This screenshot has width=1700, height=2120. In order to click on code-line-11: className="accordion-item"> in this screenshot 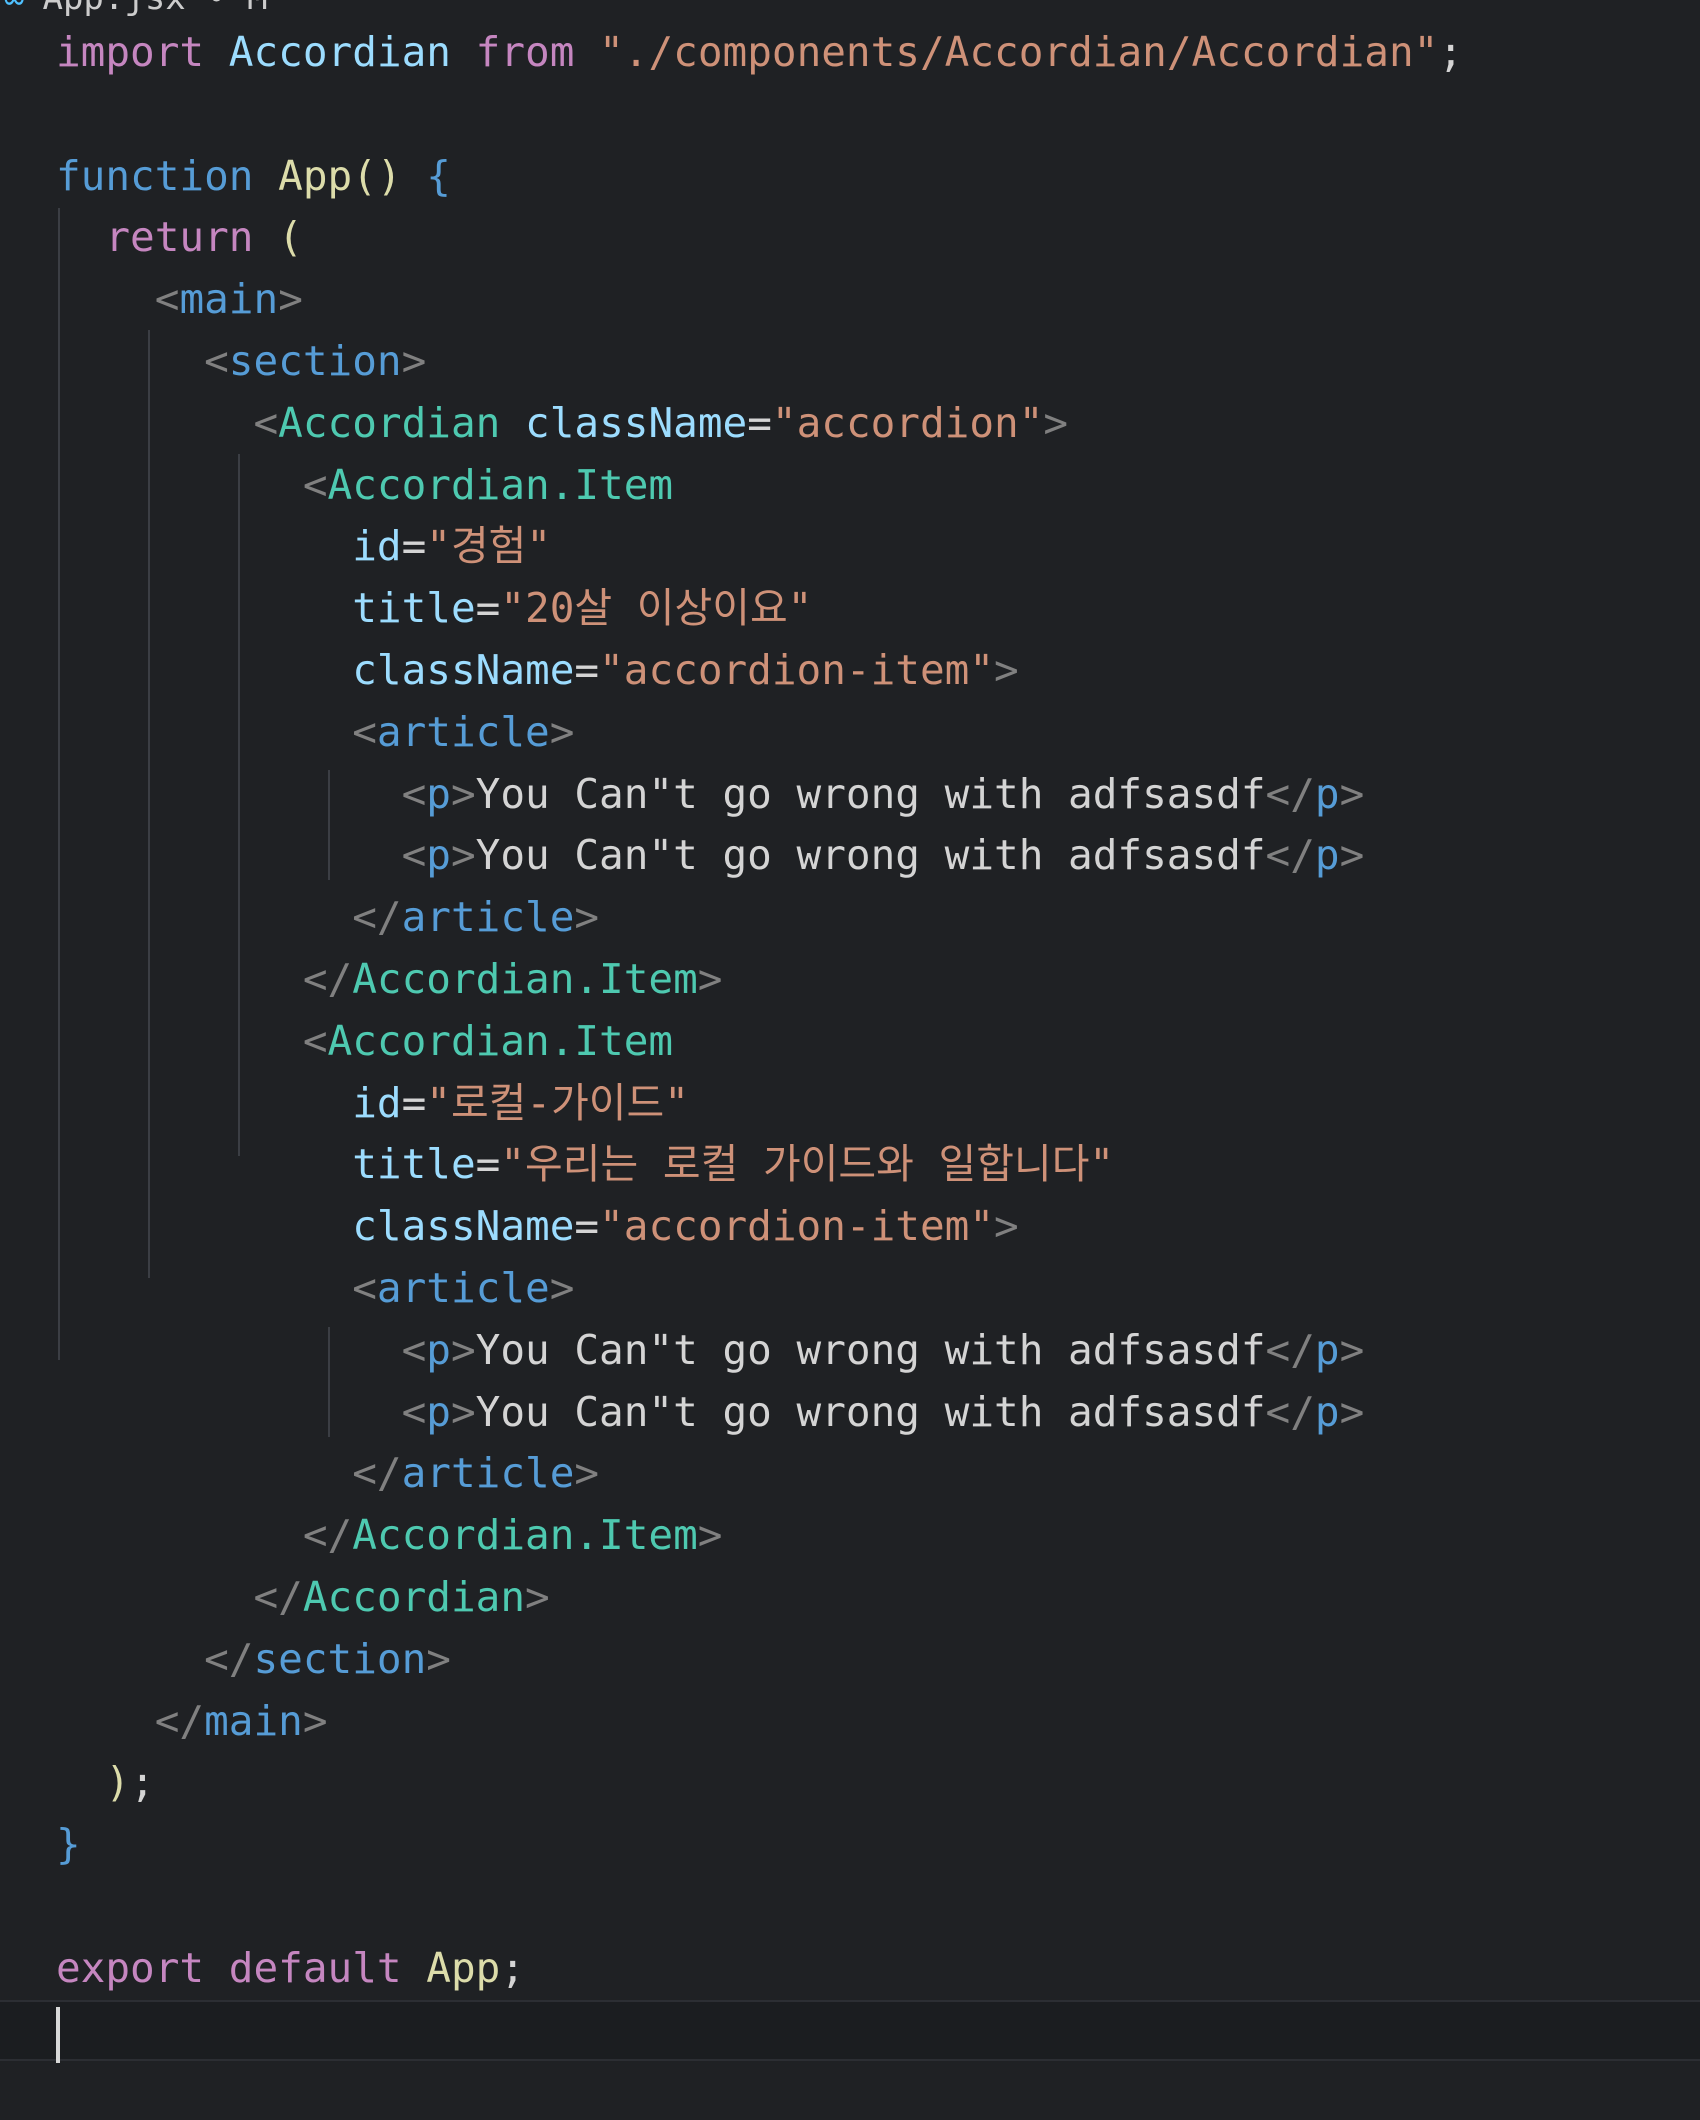, I will do `click(850, 671)`.